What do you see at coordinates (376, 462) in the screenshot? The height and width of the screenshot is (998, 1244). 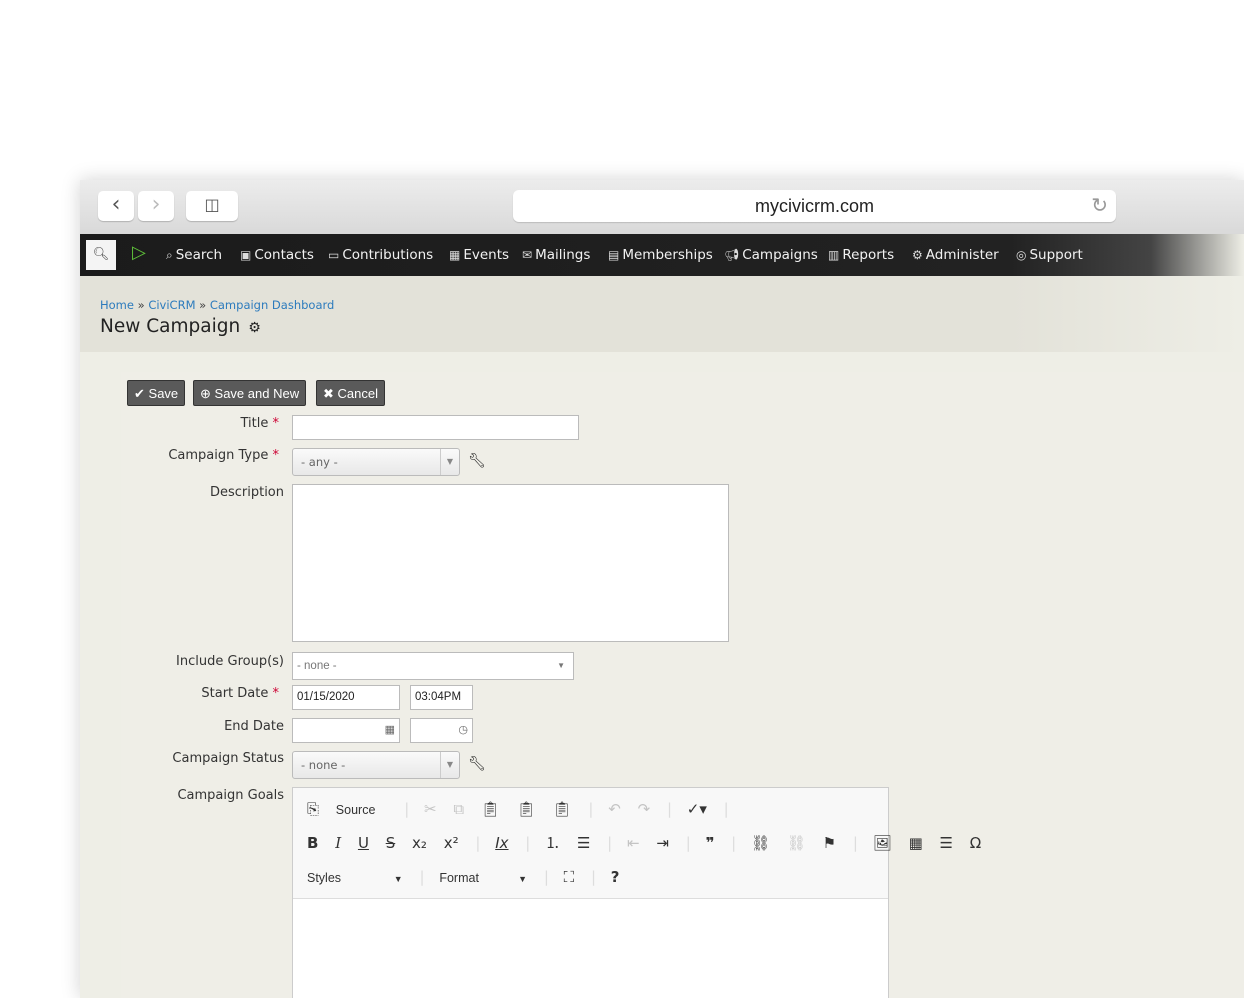 I see `campaign-type-select: - any - ▼` at bounding box center [376, 462].